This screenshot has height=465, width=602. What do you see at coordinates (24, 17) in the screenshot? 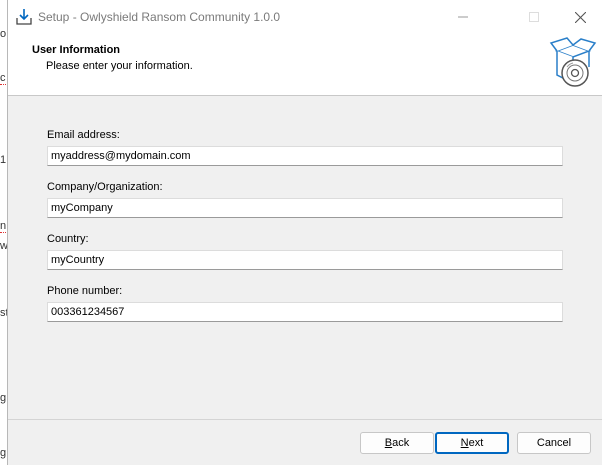
I see `setup-download-icon` at bounding box center [24, 17].